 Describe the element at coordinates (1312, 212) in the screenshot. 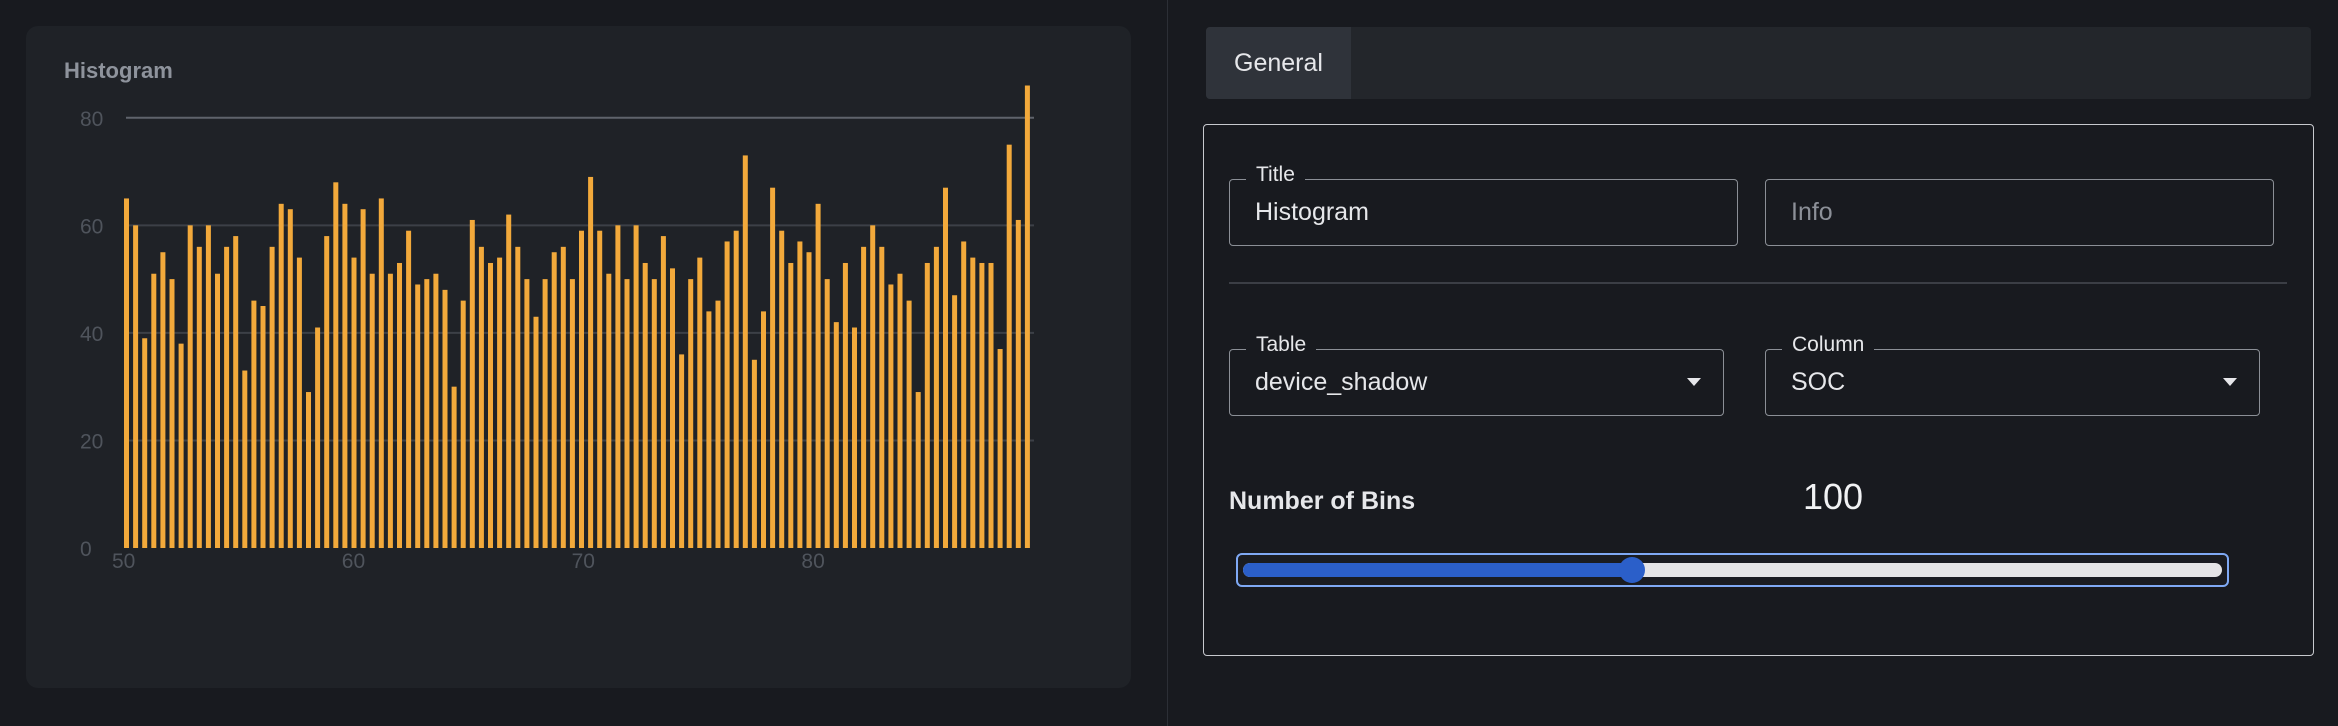

I see `title-input-value: Histogram` at that location.